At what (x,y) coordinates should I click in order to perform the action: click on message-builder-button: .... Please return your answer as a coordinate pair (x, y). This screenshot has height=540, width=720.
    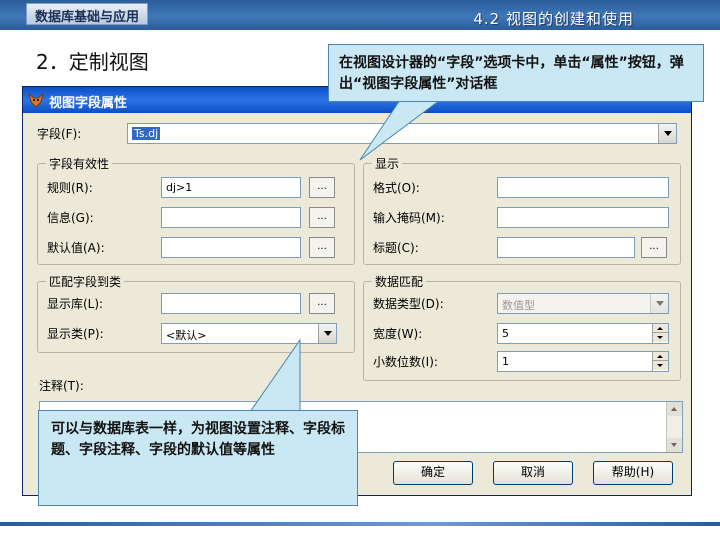
    Looking at the image, I should click on (322, 217).